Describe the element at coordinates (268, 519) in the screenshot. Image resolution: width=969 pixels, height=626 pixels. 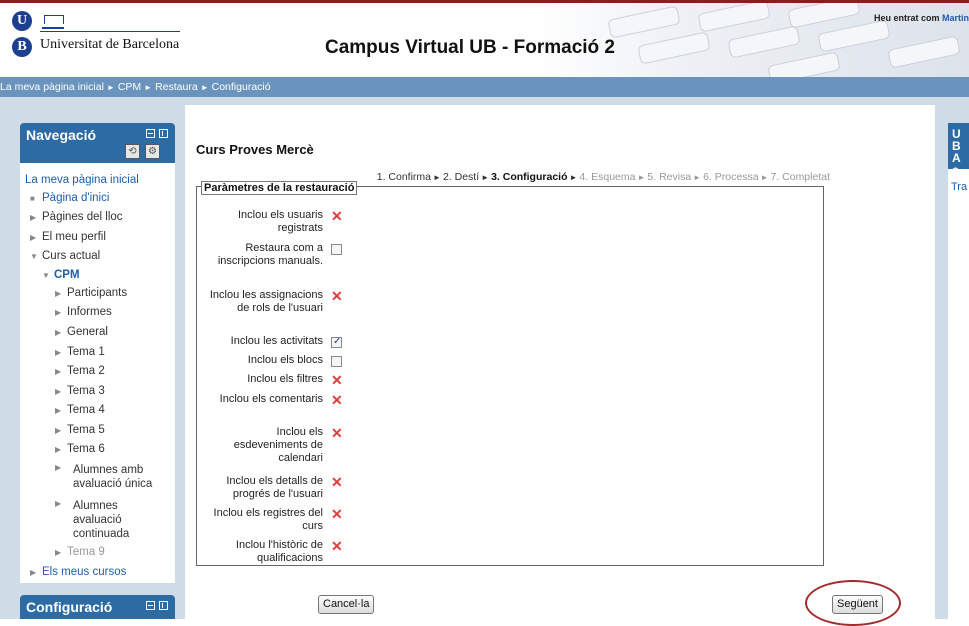
I see `setting-label-course-logs: Inclou els registres del curs` at that location.